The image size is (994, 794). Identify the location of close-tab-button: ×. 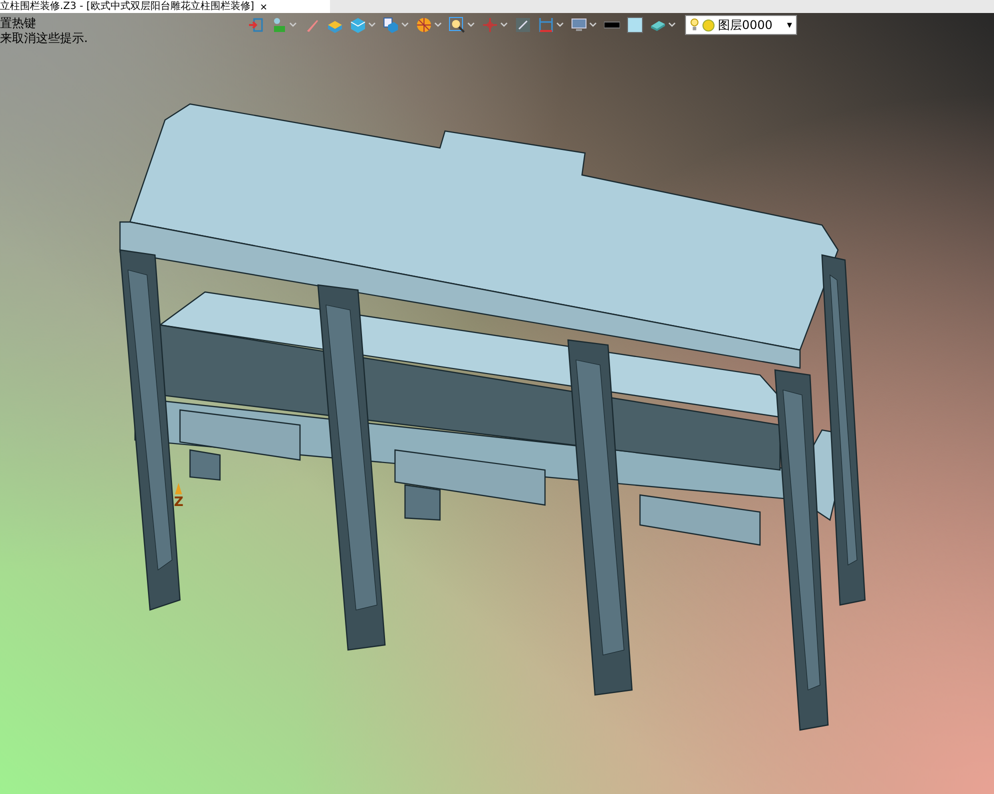
(264, 6).